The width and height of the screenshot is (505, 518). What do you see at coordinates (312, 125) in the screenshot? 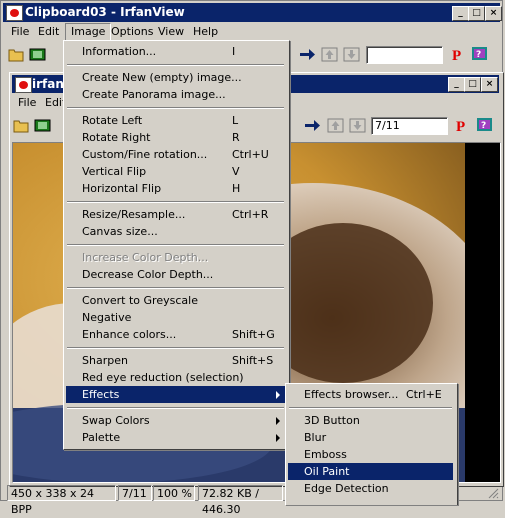
I see `child-next-arrow-icon` at bounding box center [312, 125].